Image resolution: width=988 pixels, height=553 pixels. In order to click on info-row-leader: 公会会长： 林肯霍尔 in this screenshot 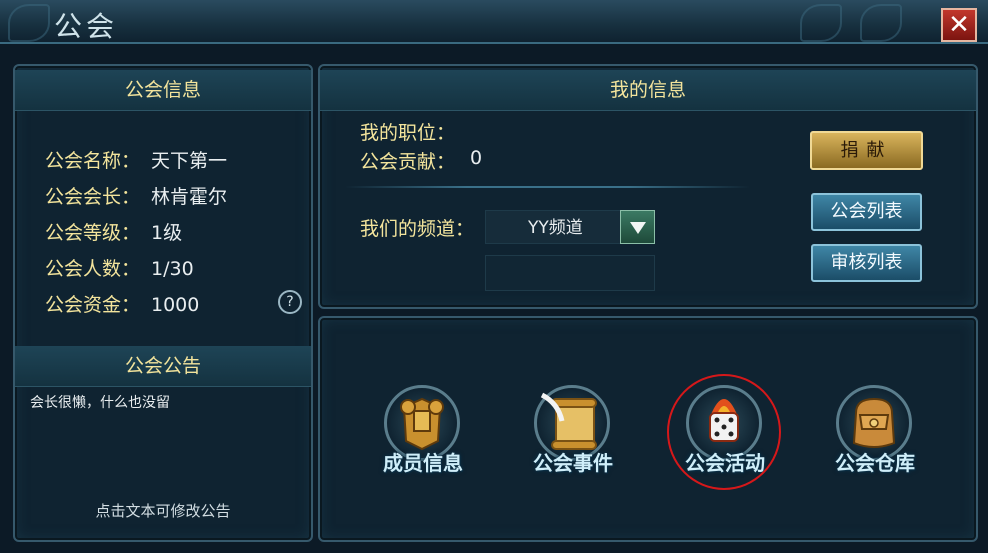, I will do `click(136, 195)`.